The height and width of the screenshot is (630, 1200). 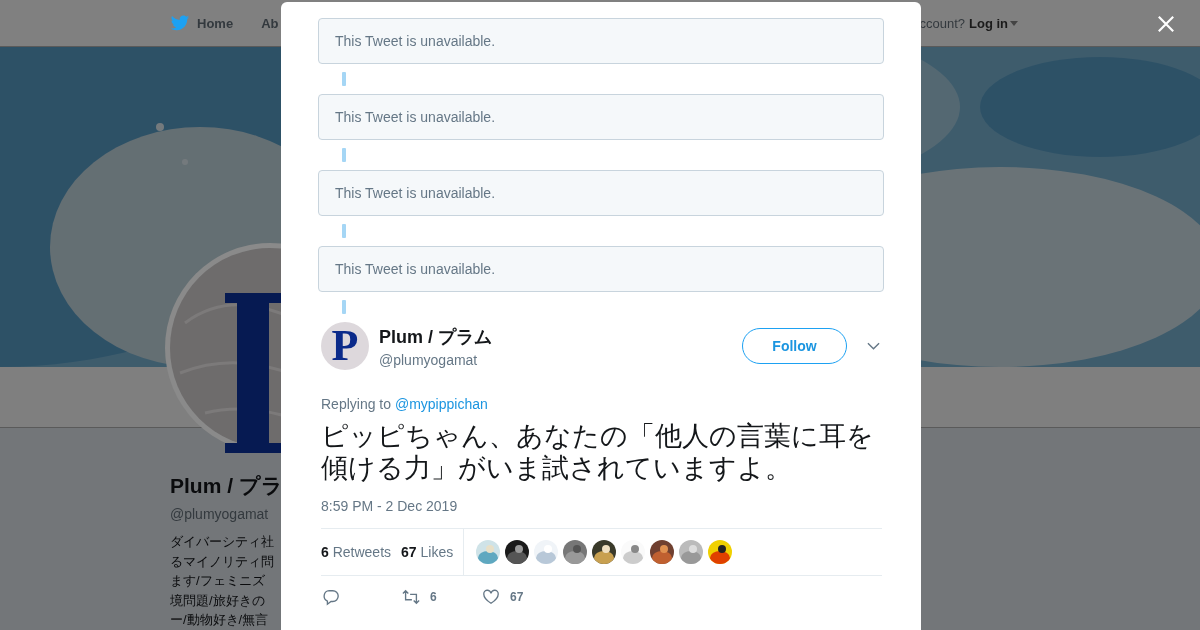 What do you see at coordinates (356, 404) in the screenshot?
I see `replying-label: Replying to` at bounding box center [356, 404].